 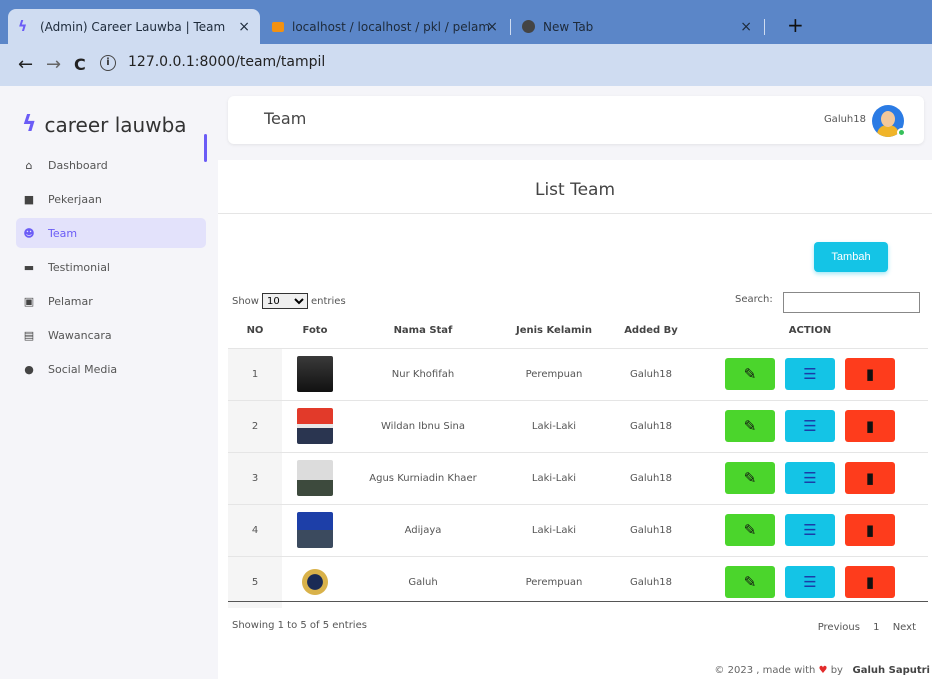 What do you see at coordinates (80, 64) in the screenshot?
I see `reload-icon: C` at bounding box center [80, 64].